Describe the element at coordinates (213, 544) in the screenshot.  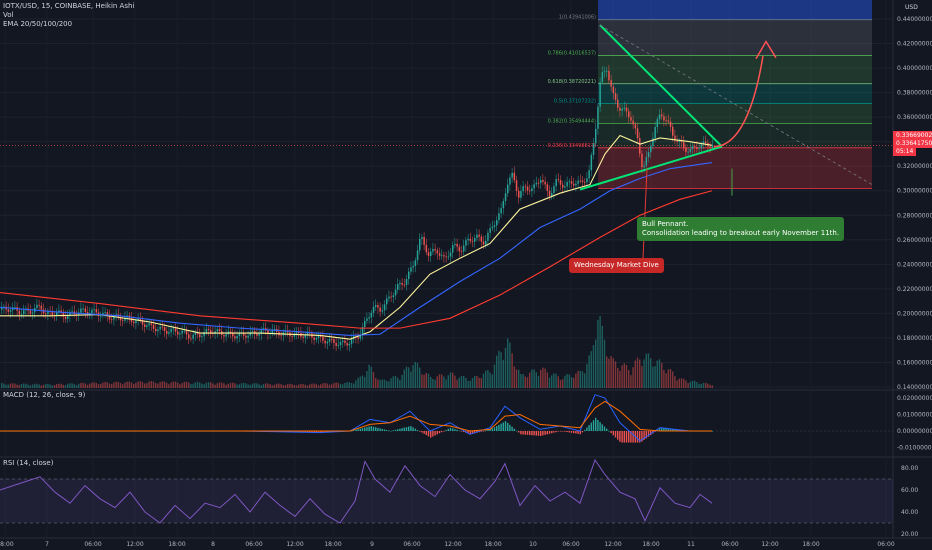
I see `time-tick-label: 8` at that location.